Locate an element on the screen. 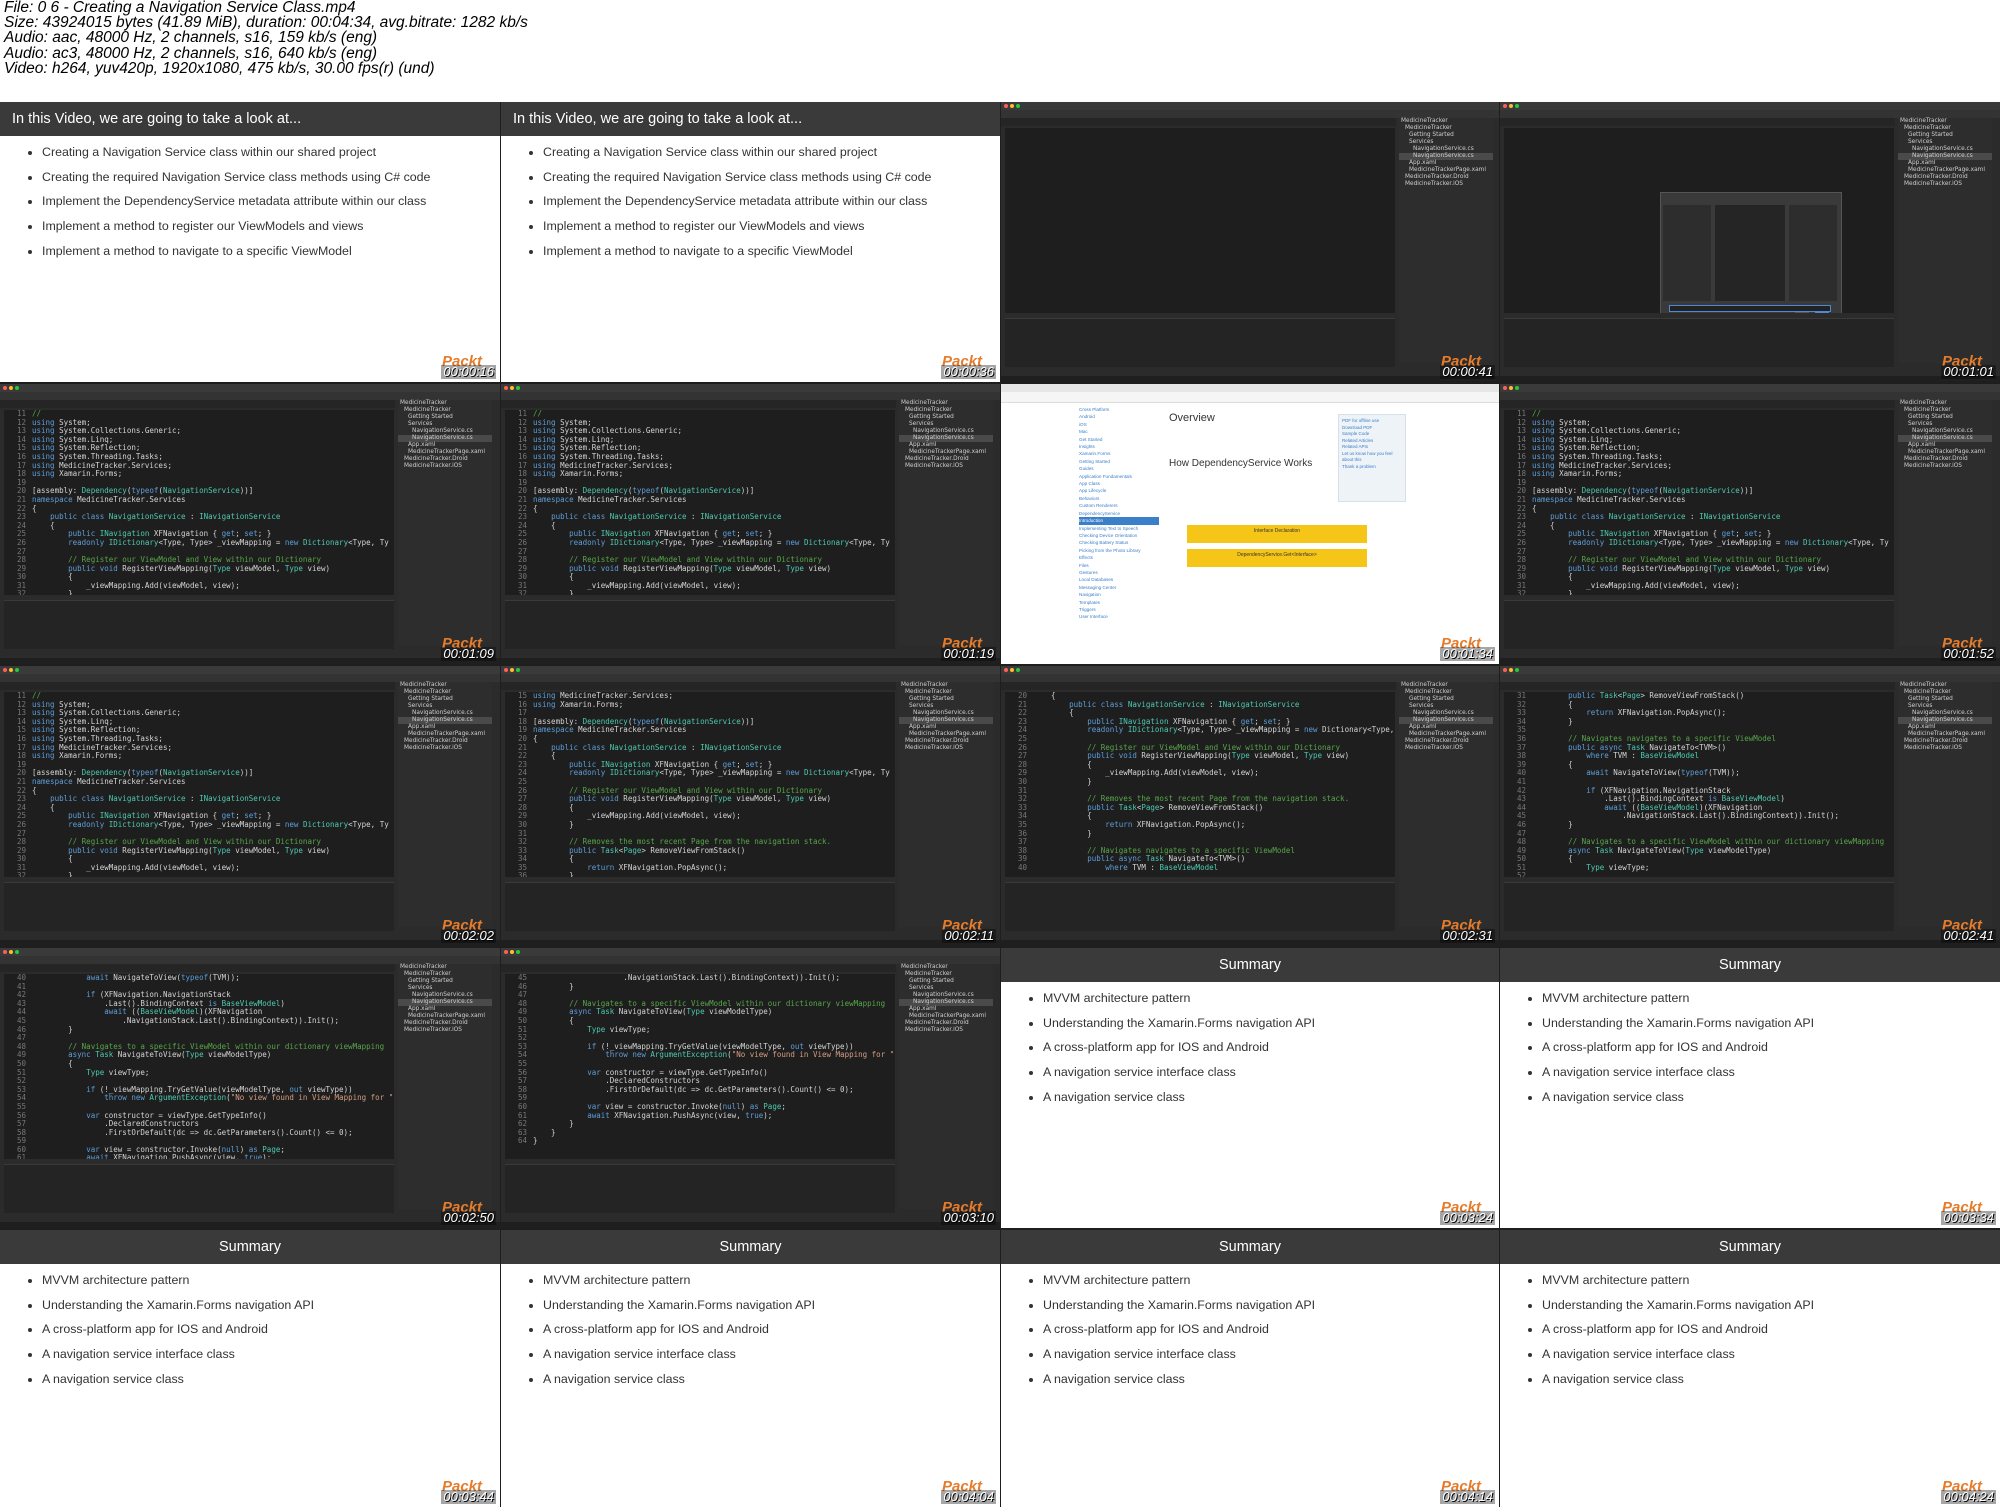  docs-nav-link: Gestures is located at coordinates (1119, 572).